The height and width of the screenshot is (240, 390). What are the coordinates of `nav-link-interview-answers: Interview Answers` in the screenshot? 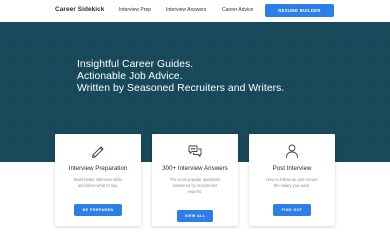 It's located at (186, 10).